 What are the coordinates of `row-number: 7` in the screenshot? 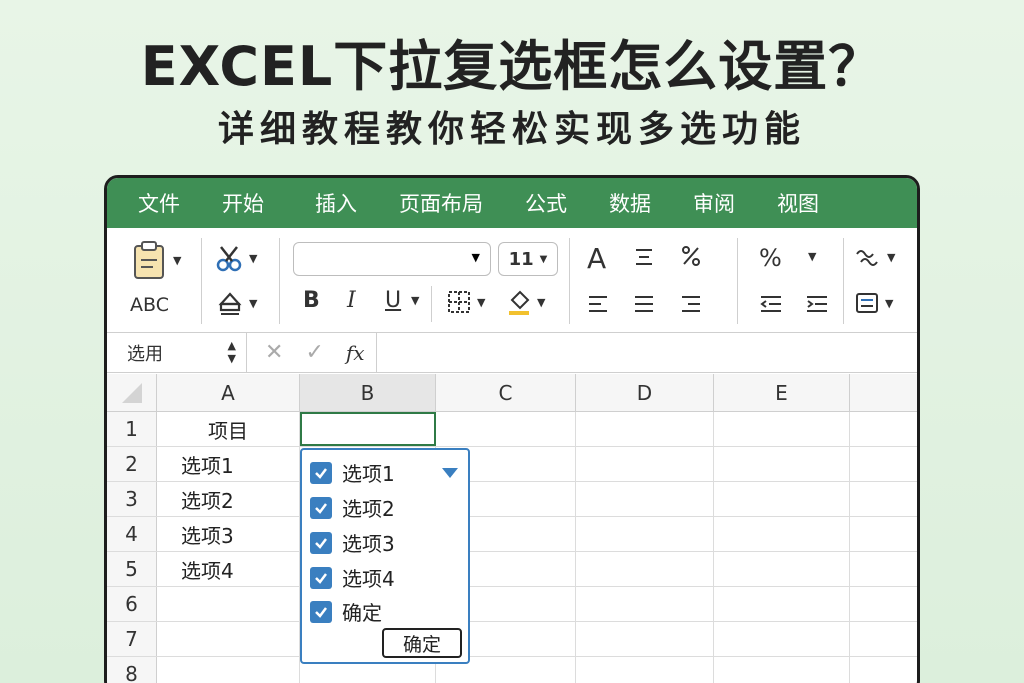 It's located at (132, 639).